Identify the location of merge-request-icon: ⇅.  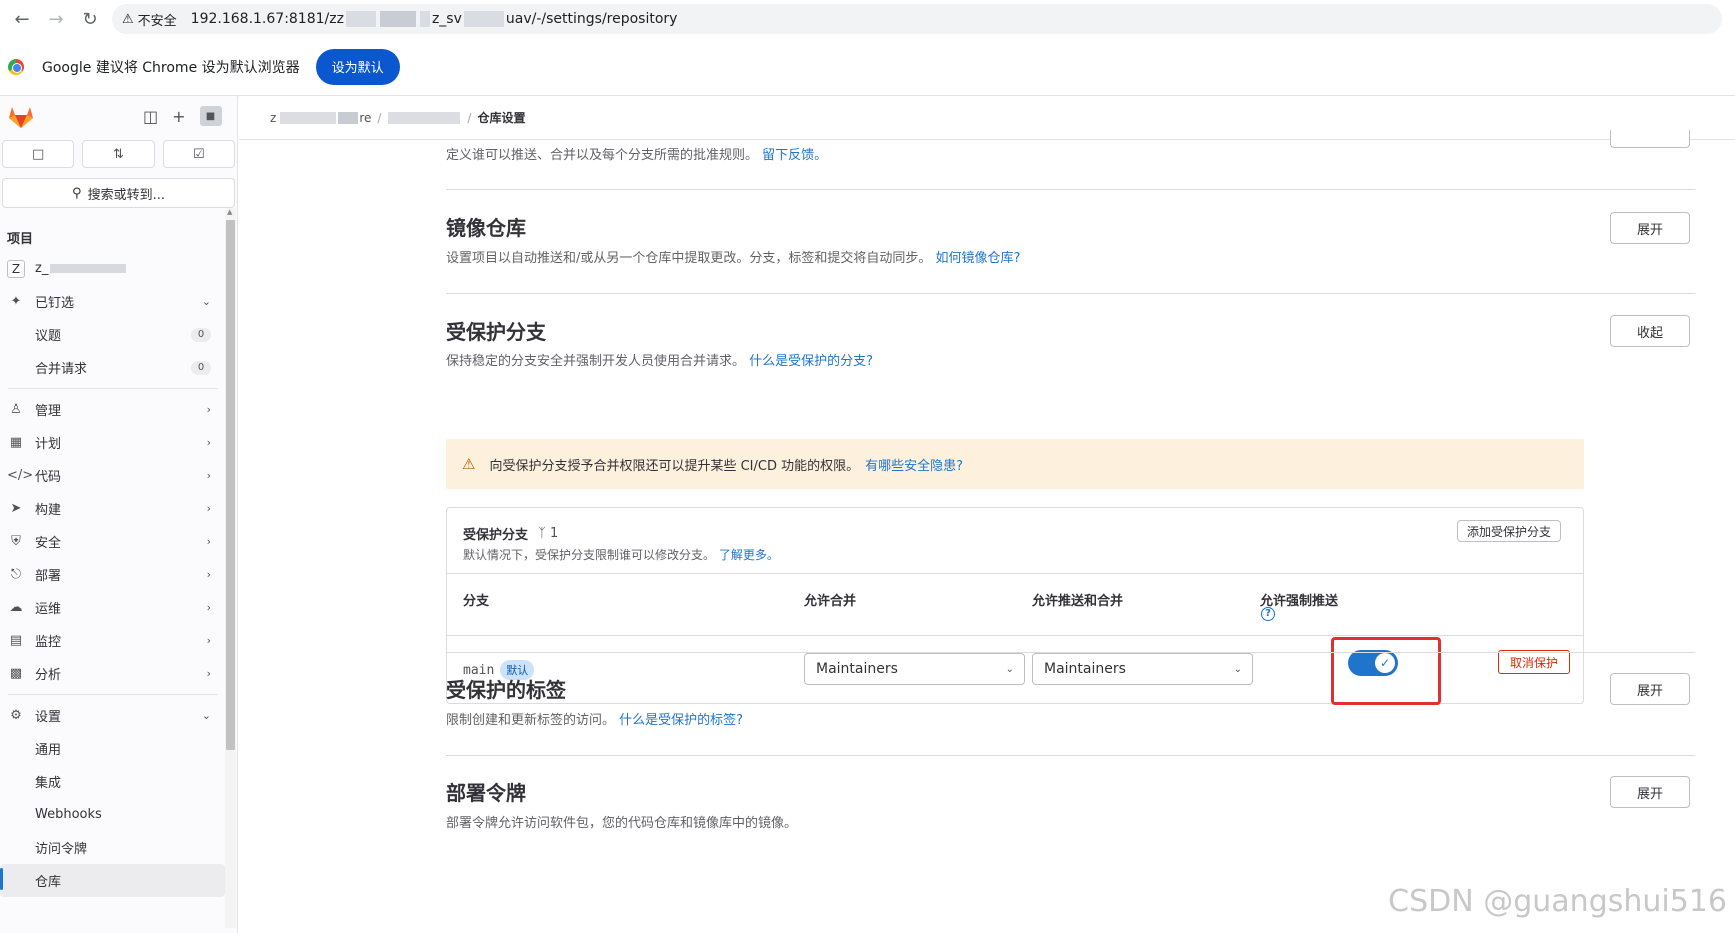
(118, 154).